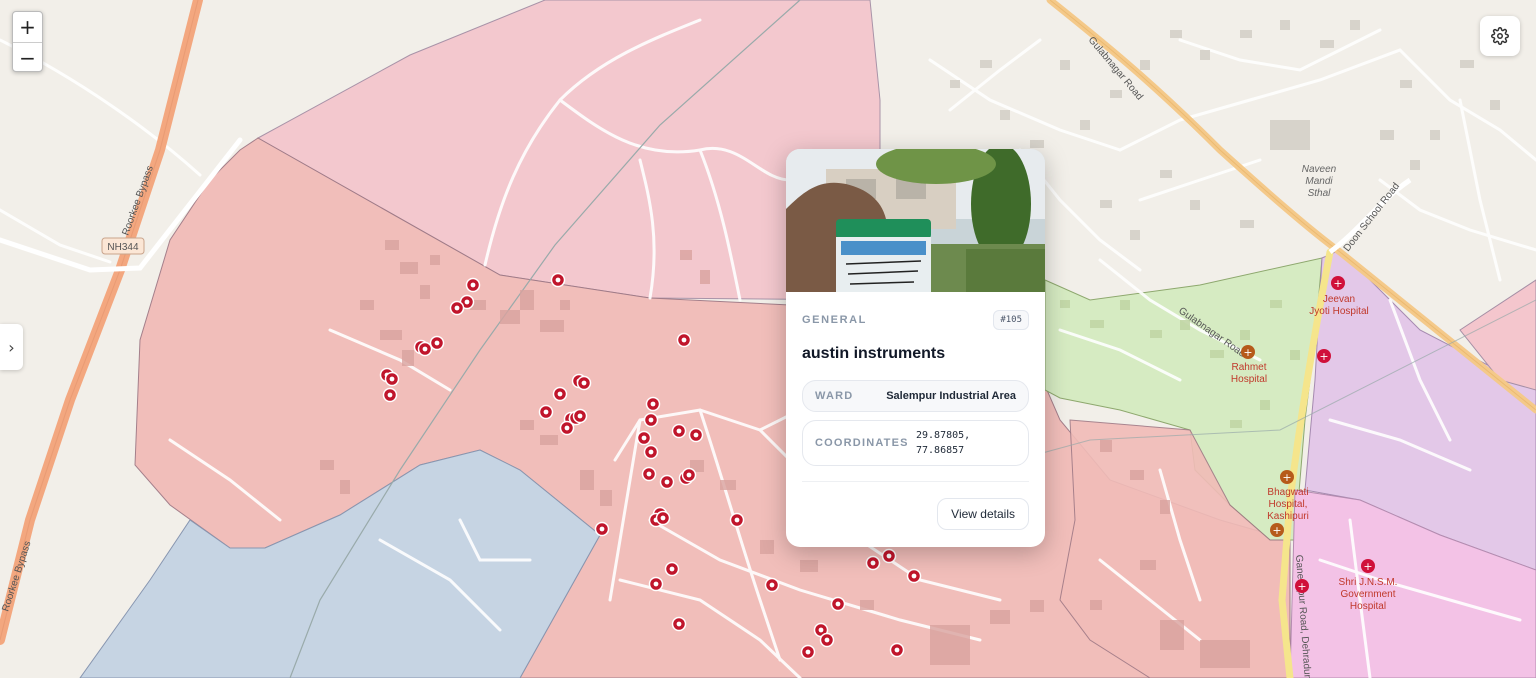  I want to click on svg-text: Mandi, so click(1319, 181).